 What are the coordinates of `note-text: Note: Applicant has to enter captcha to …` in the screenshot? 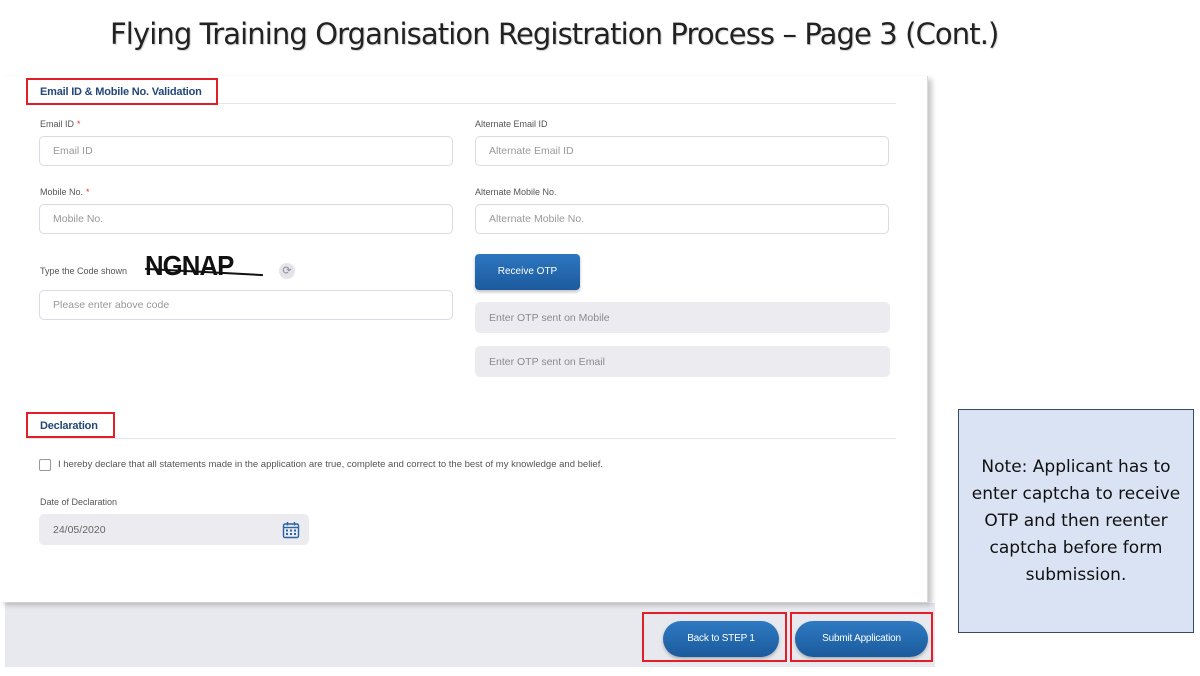 It's located at (1076, 520).